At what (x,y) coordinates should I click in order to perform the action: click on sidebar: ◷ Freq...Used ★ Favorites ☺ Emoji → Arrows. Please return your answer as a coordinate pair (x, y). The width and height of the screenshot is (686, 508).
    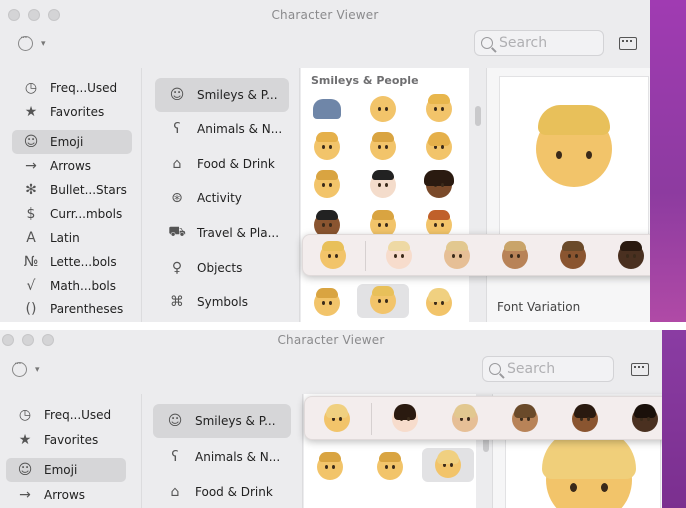
    Looking at the image, I should click on (71, 451).